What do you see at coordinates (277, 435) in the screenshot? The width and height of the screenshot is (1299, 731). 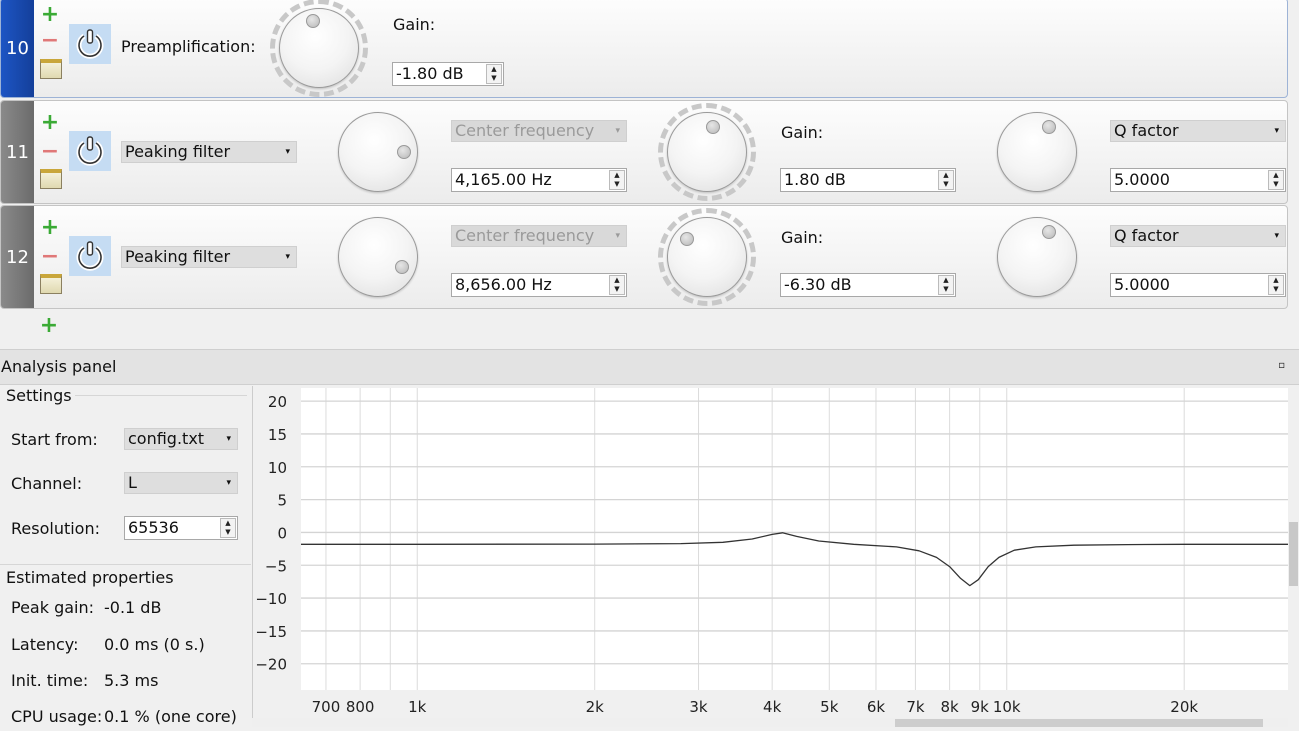 I see `y-tick-label: 15` at bounding box center [277, 435].